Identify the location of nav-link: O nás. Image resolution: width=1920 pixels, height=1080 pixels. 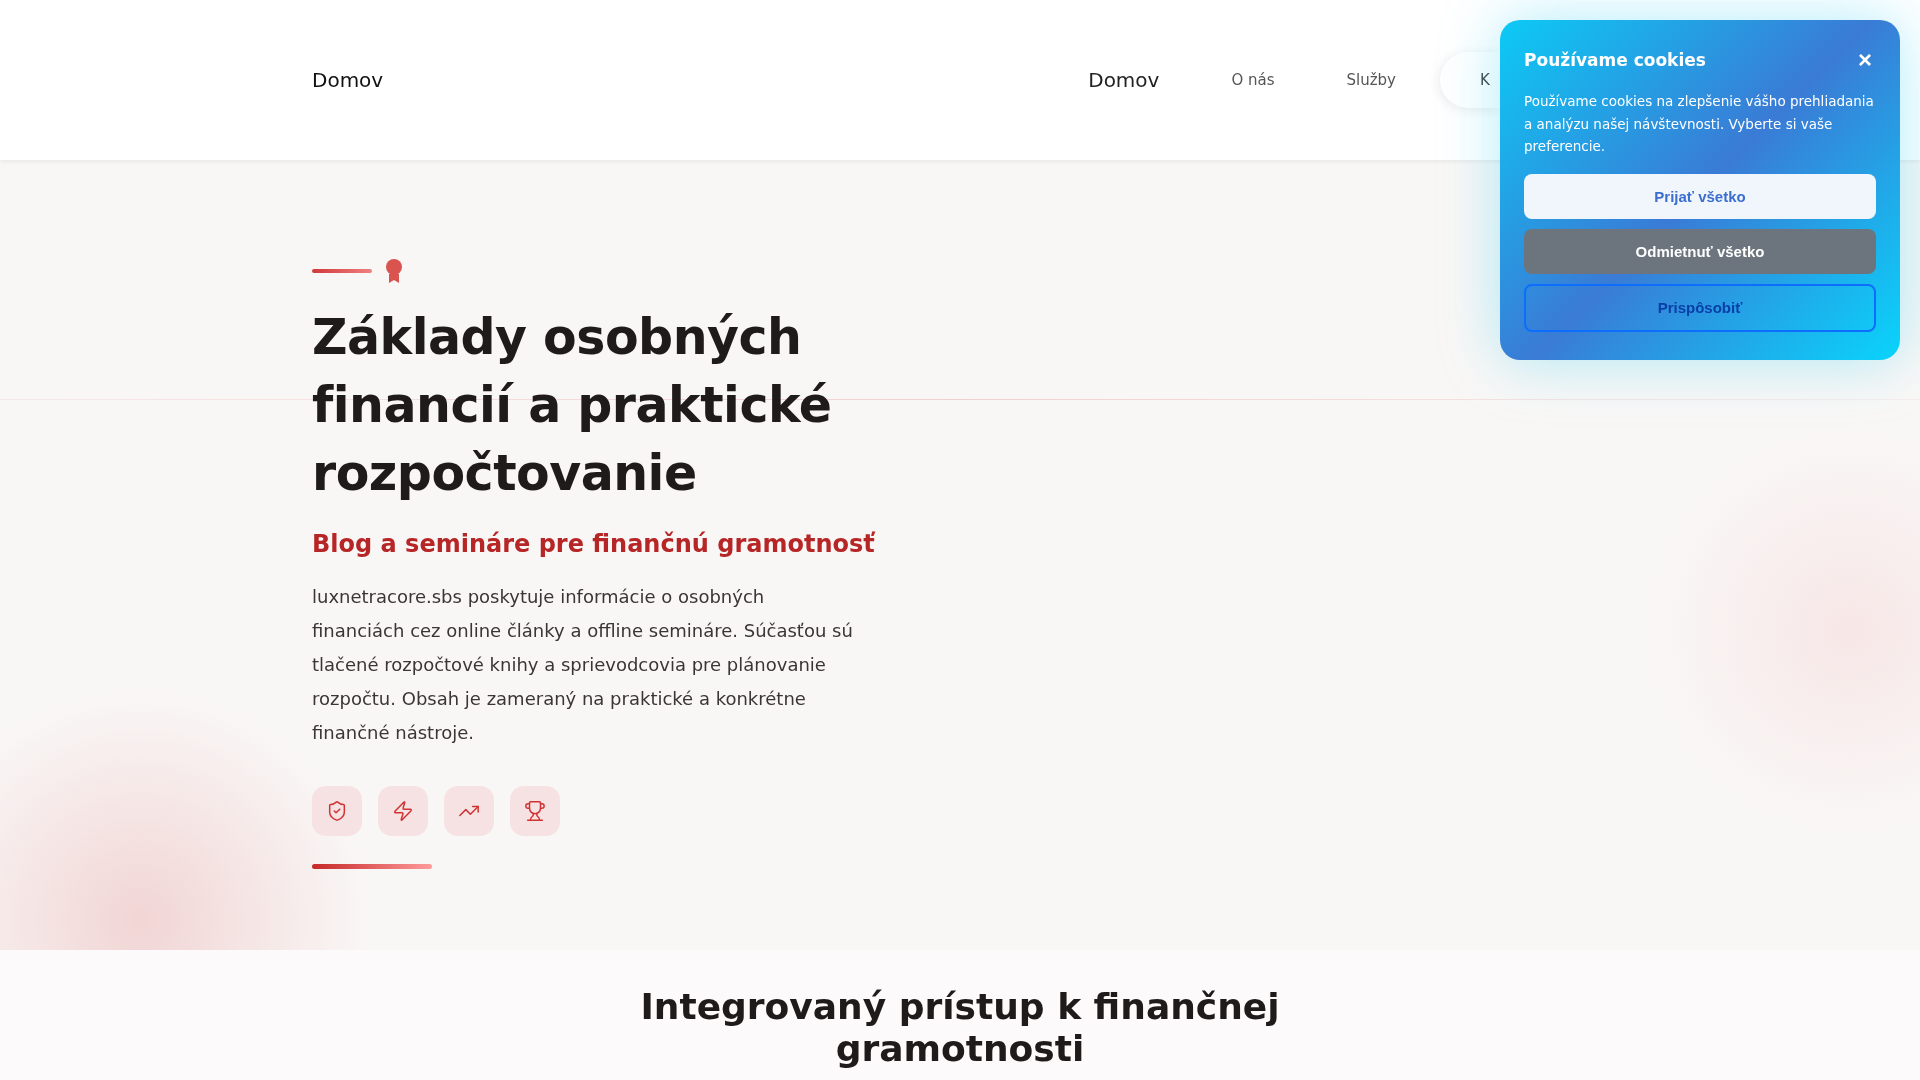
(1253, 80).